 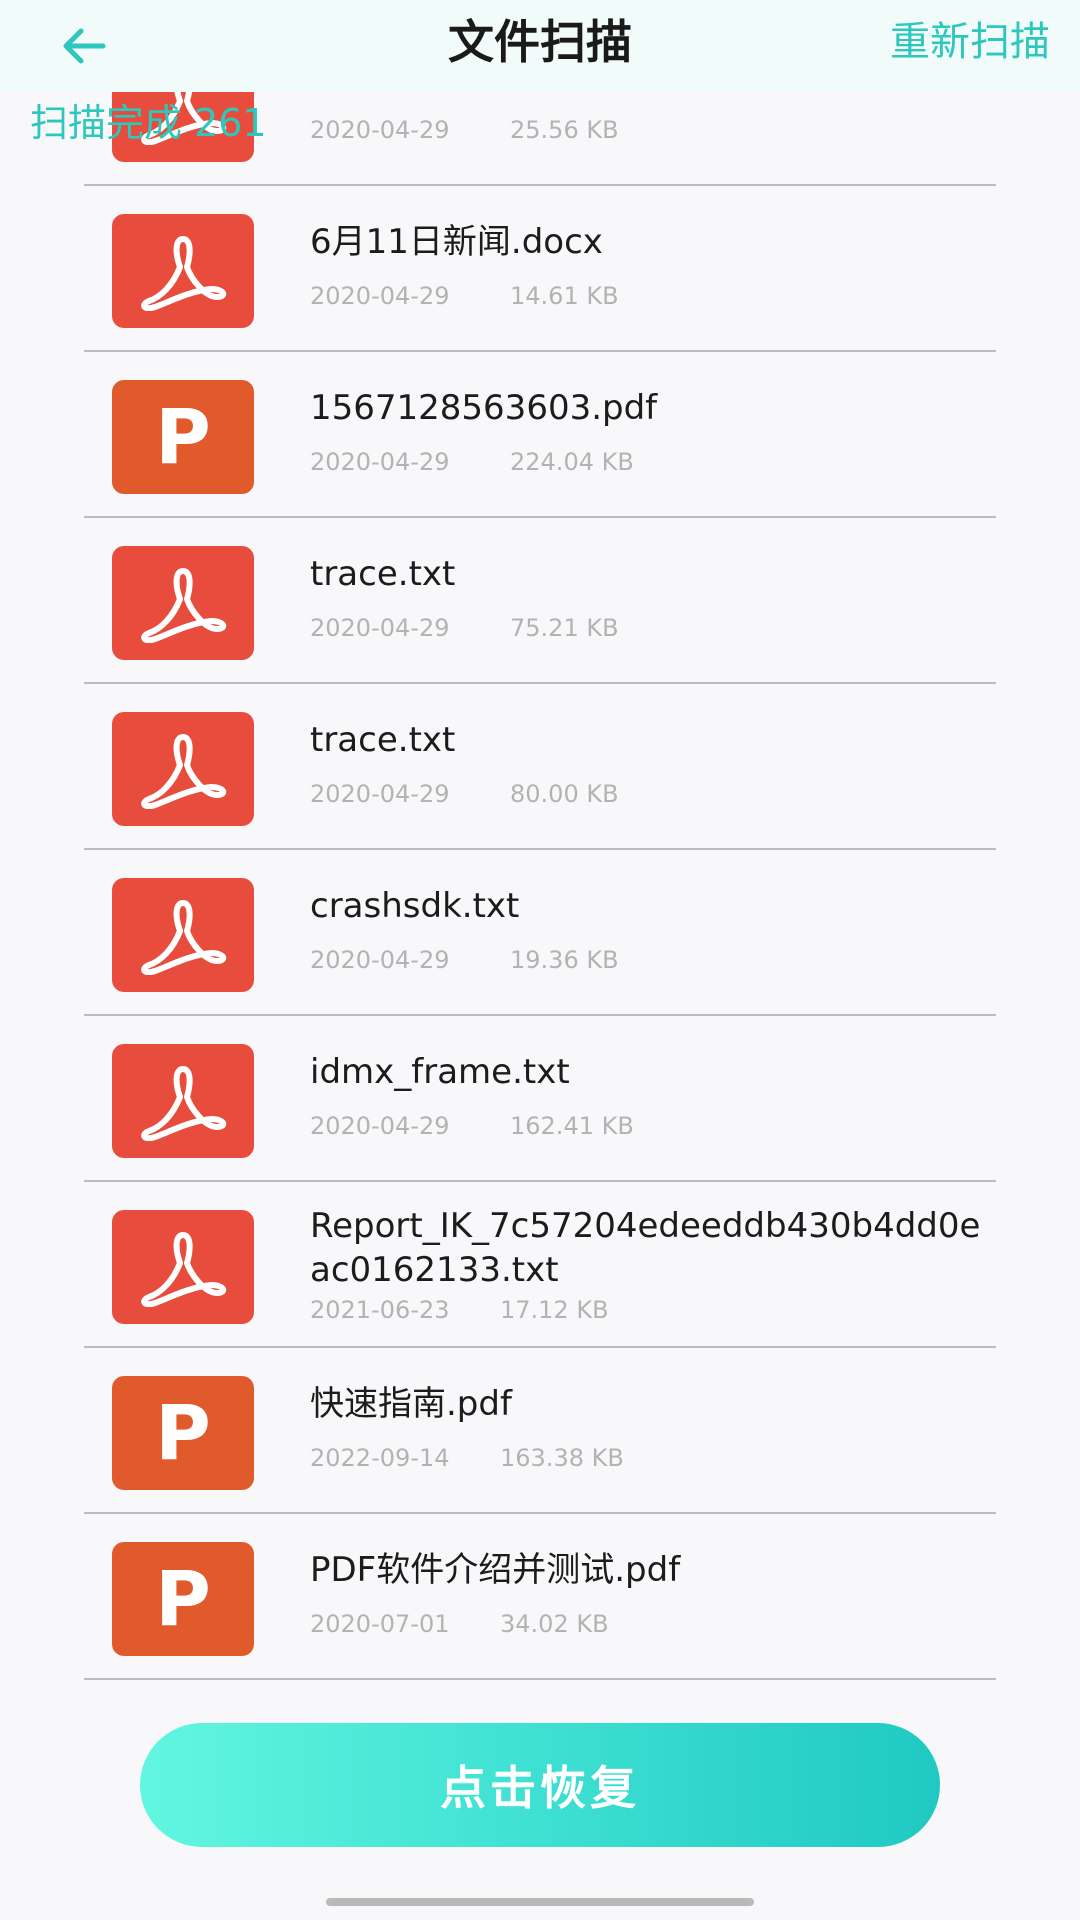 I want to click on file-meta: 2021-06-23 17.12 KB, so click(x=459, y=1310).